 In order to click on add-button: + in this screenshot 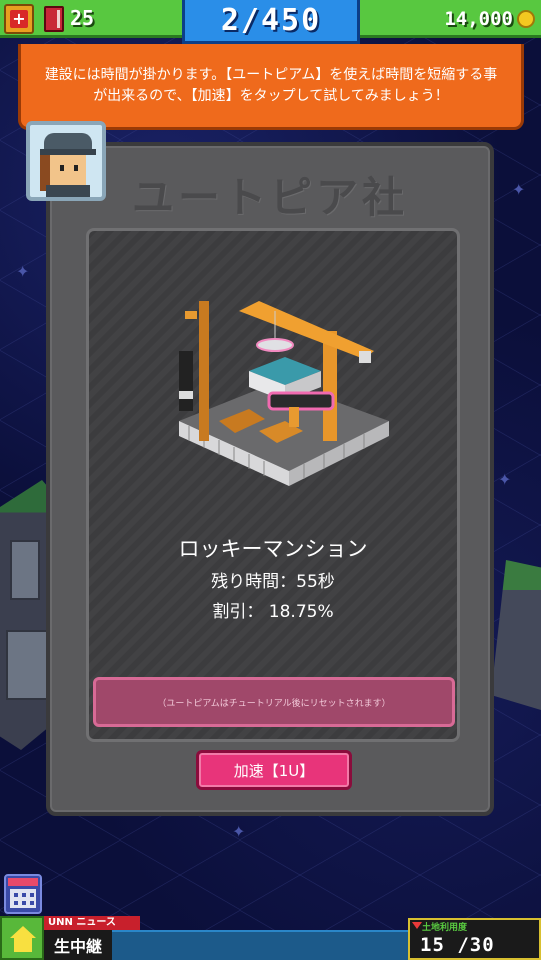, I will do `click(19, 19)`.